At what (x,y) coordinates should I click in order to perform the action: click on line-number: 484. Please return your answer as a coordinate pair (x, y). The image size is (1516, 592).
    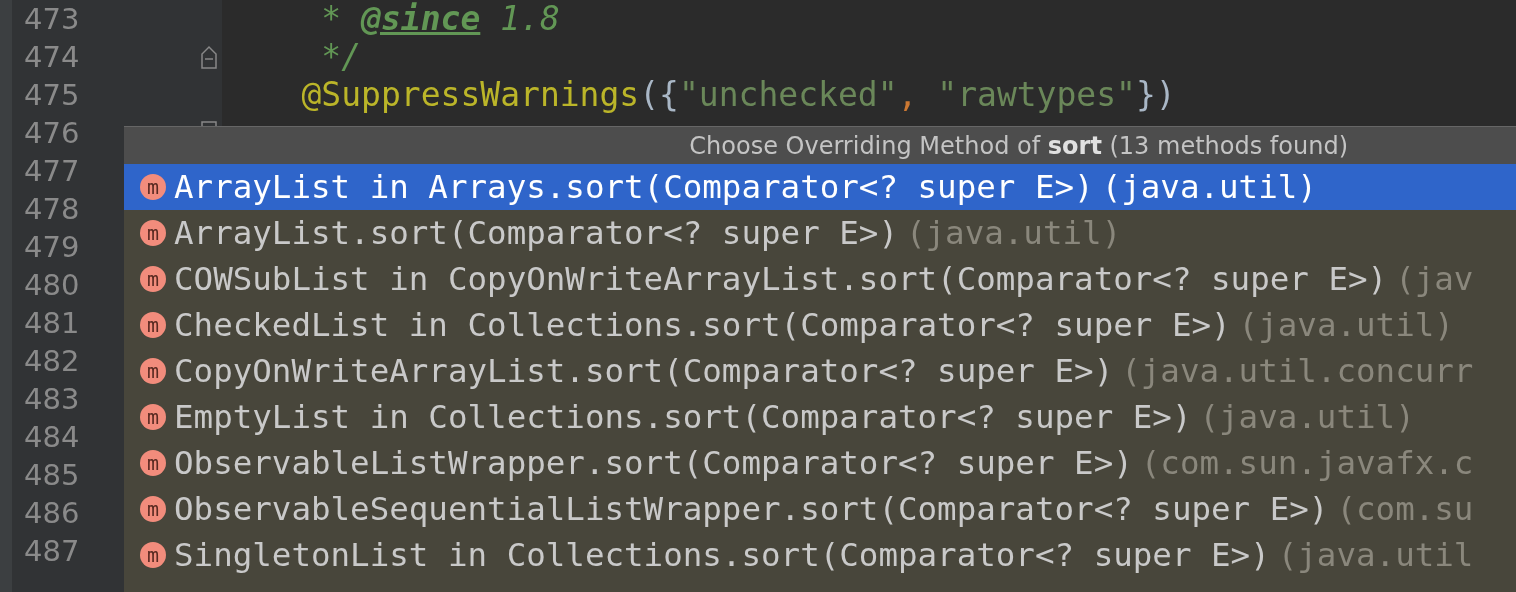
    Looking at the image, I should click on (52, 437).